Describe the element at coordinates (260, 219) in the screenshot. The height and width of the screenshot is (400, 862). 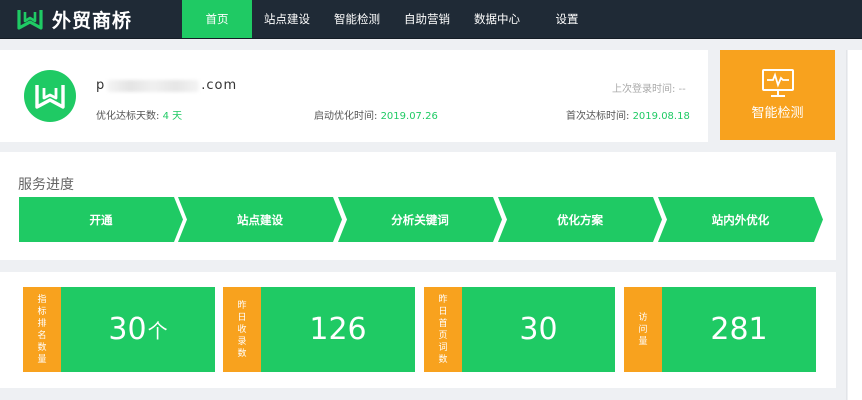
I see `progress-step: 站点建设` at that location.